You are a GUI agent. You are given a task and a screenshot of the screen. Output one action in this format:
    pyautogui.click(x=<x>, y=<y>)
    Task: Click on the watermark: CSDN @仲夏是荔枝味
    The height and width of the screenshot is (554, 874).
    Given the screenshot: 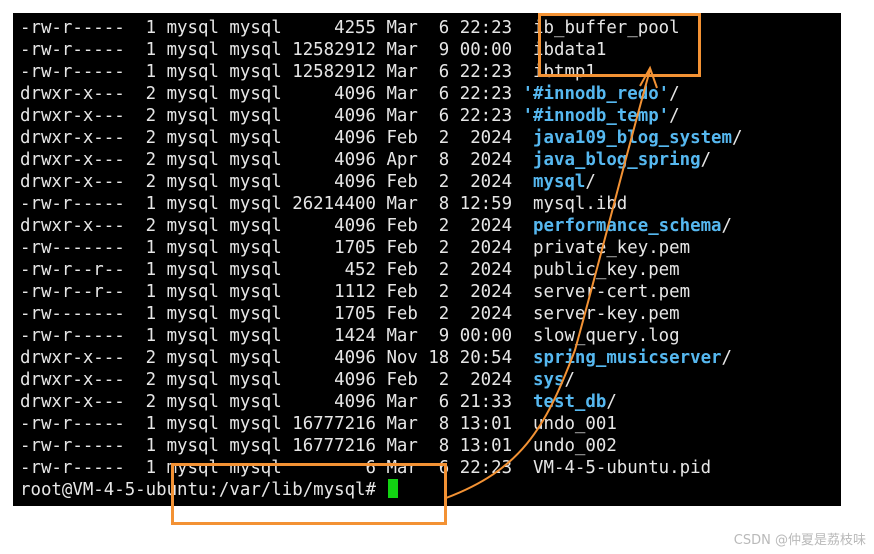 What is the action you would take?
    pyautogui.click(x=799, y=540)
    